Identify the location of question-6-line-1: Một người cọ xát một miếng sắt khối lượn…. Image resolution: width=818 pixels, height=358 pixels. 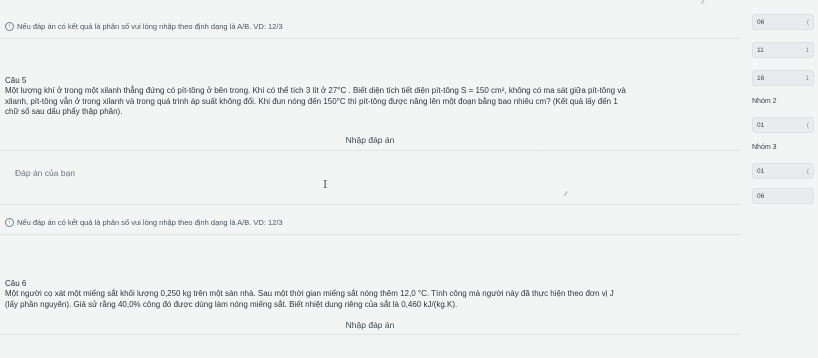
(309, 293).